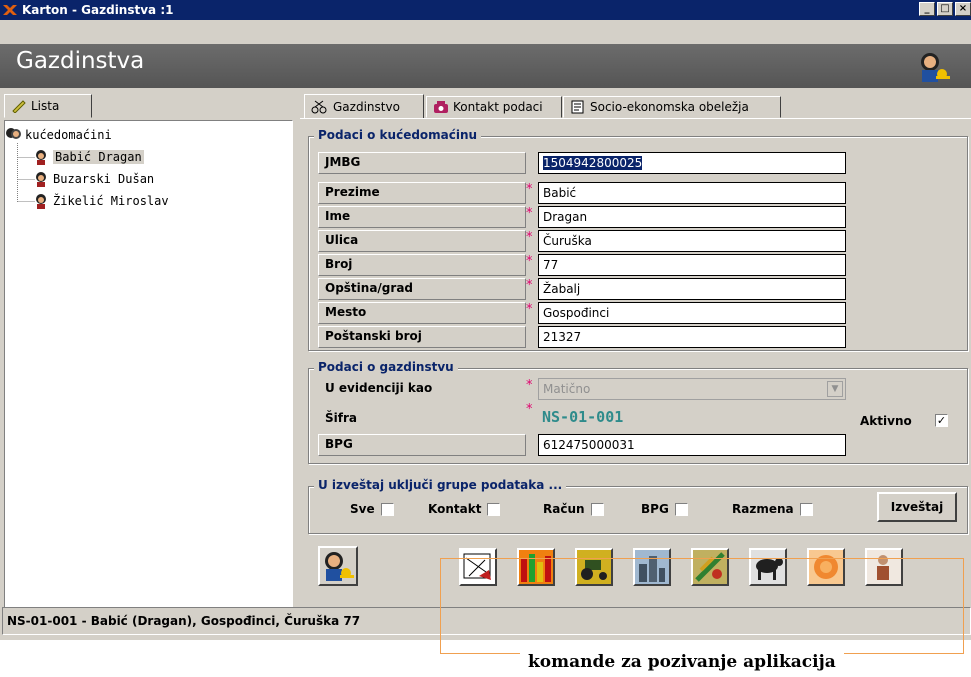 The width and height of the screenshot is (971, 677). I want to click on report-option-label: Razmena, so click(763, 509).